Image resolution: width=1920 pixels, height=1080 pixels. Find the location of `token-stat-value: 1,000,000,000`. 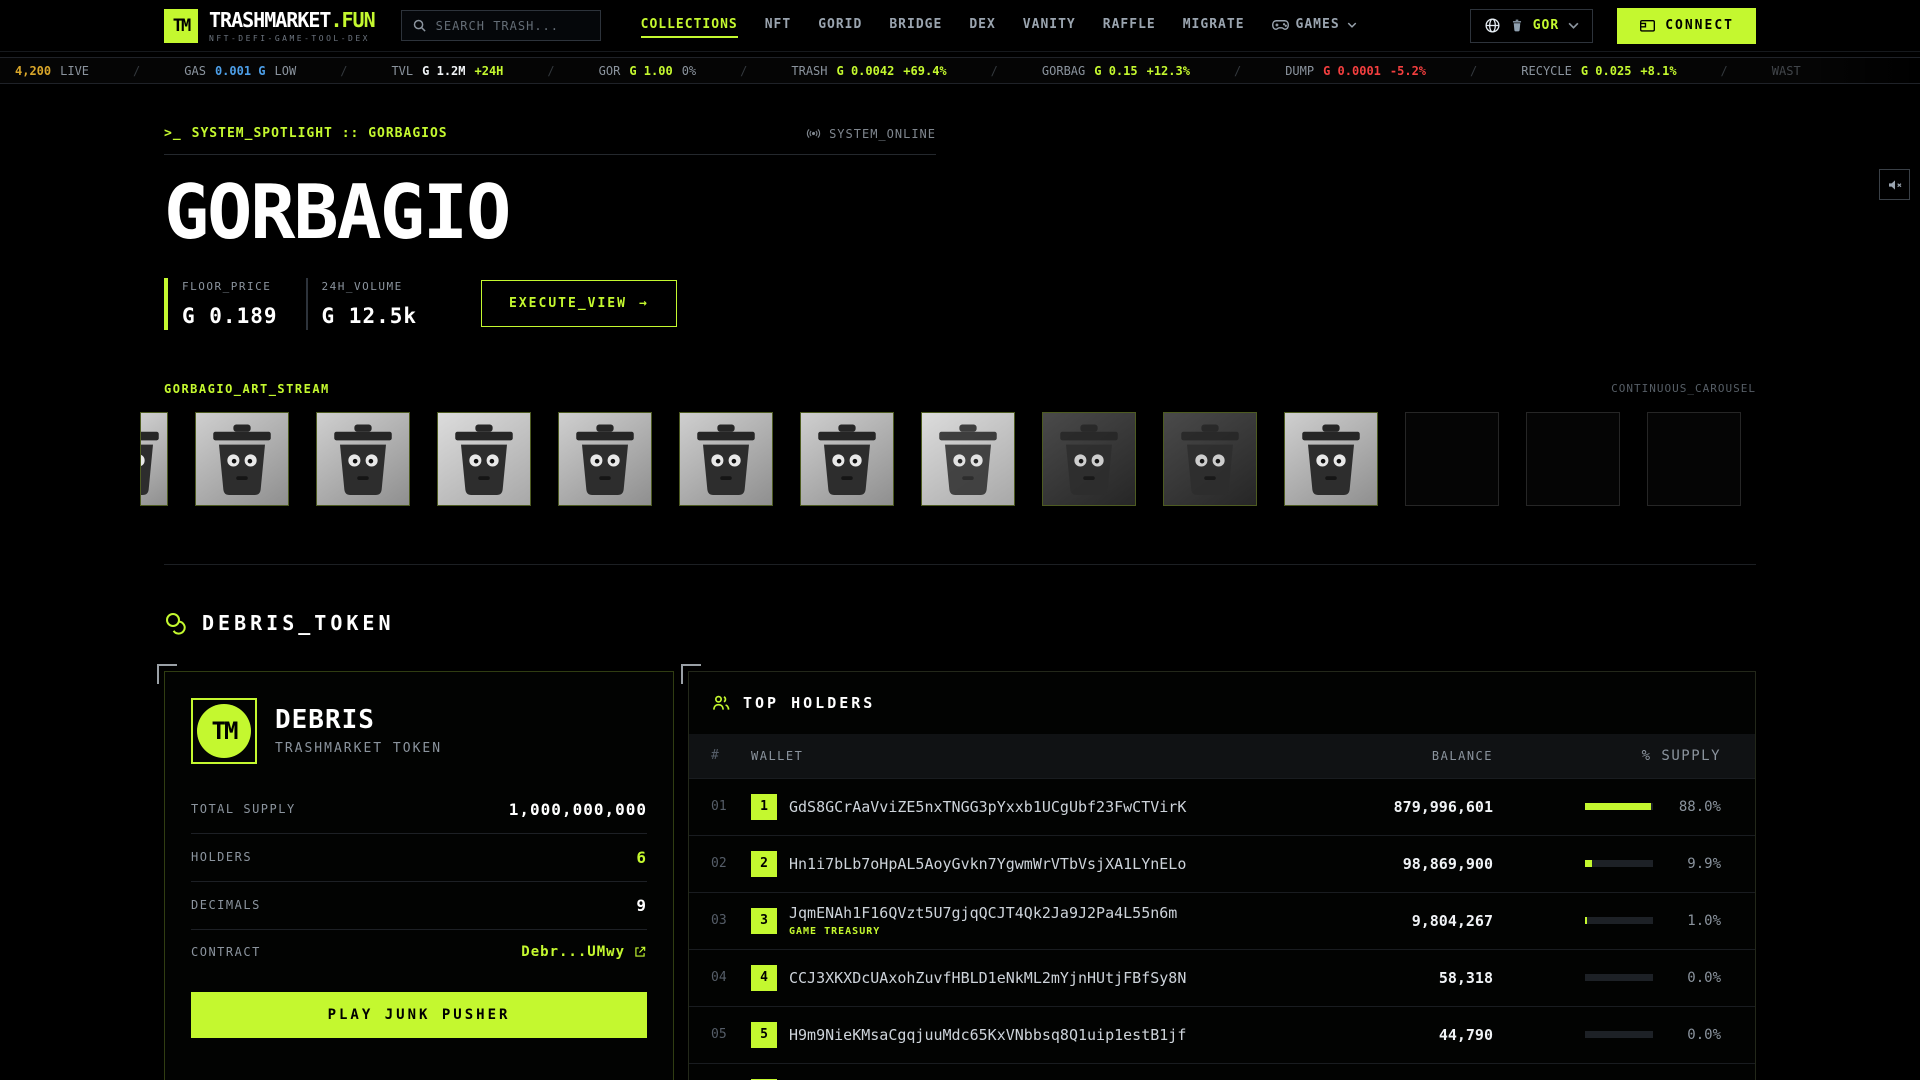

token-stat-value: 1,000,000,000 is located at coordinates (577, 809).